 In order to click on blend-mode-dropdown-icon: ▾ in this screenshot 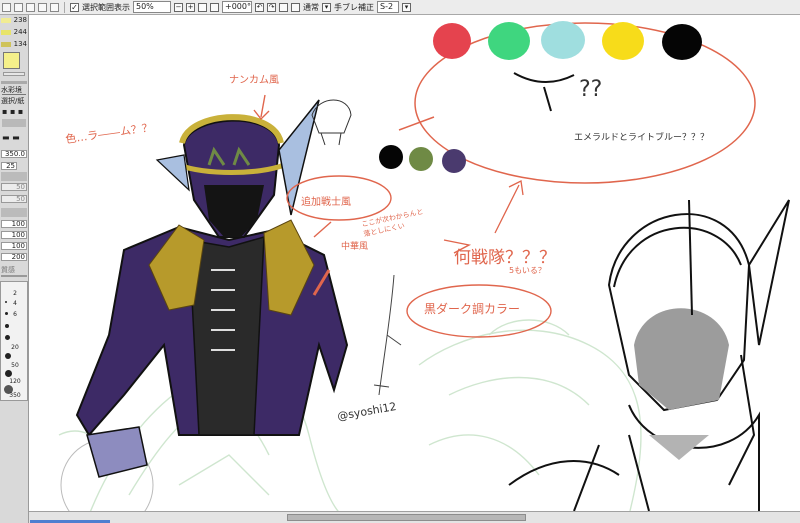, I will do `click(326, 7)`.